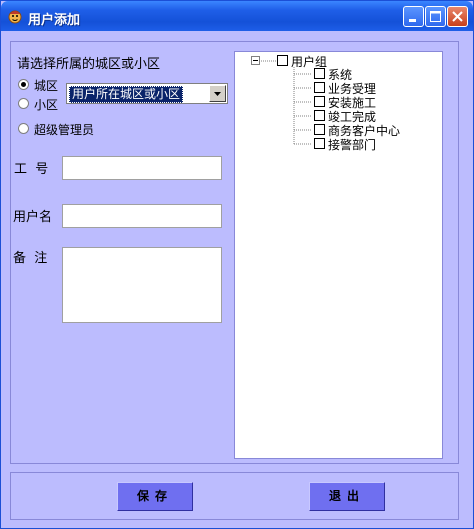  I want to click on app-icon, so click(15, 17).